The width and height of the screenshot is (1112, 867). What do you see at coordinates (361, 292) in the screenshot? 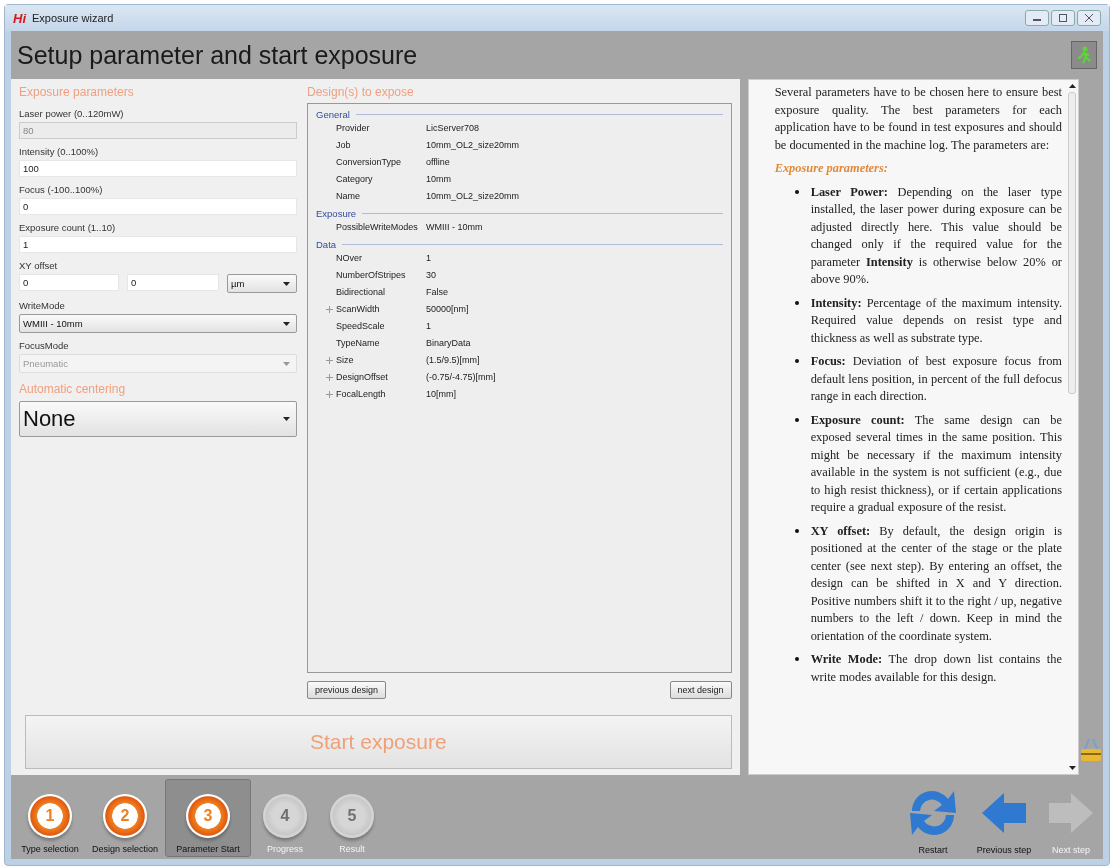
I see `property-name: Bidirectional` at bounding box center [361, 292].